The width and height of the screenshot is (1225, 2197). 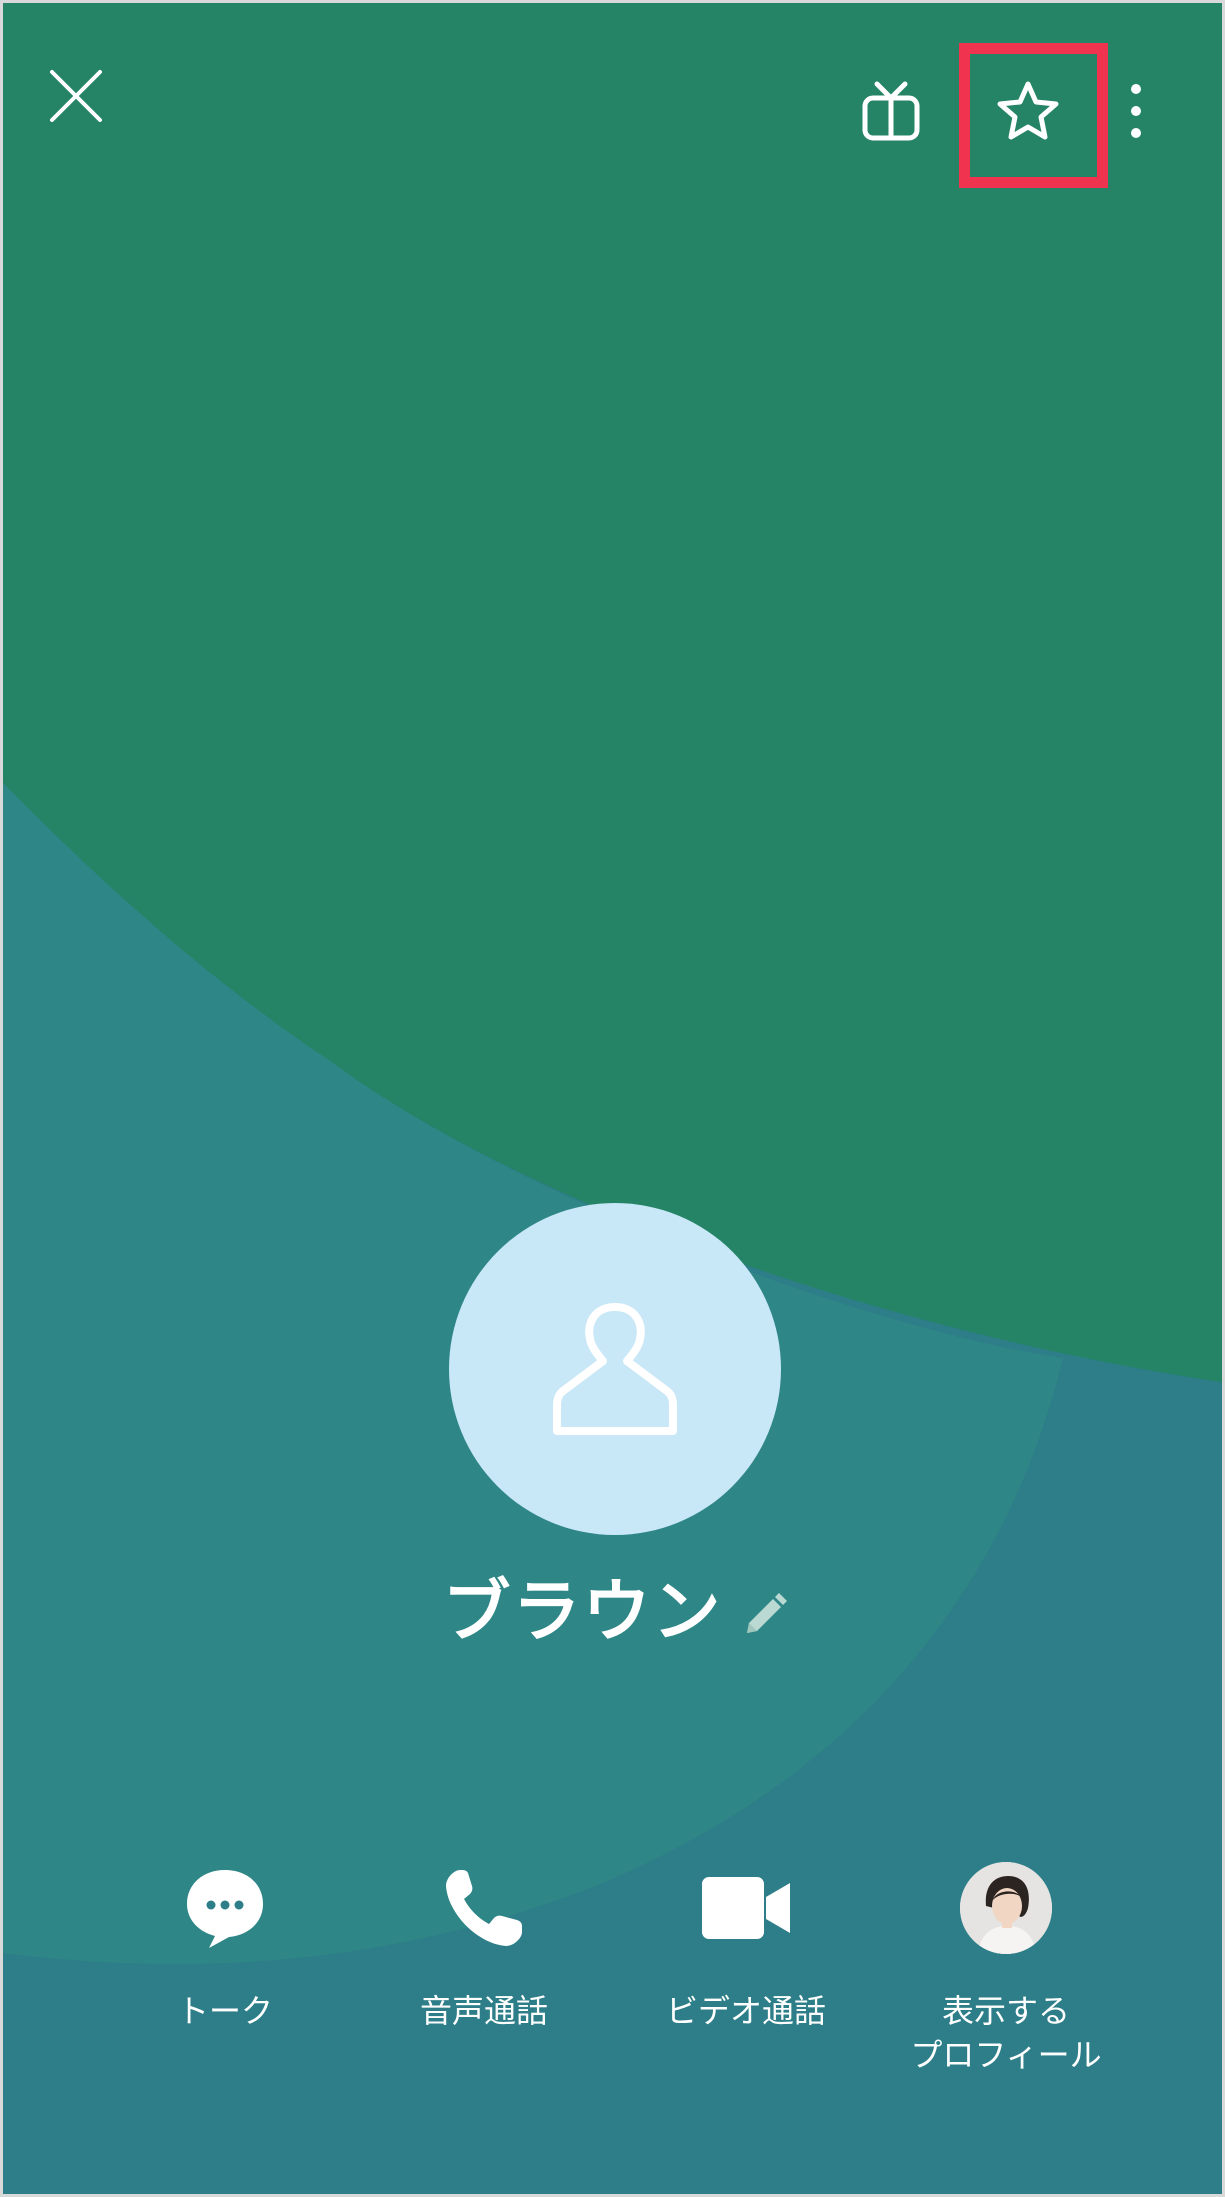 What do you see at coordinates (746, 1943) in the screenshot?
I see `video-call-button: ビデオ通話` at bounding box center [746, 1943].